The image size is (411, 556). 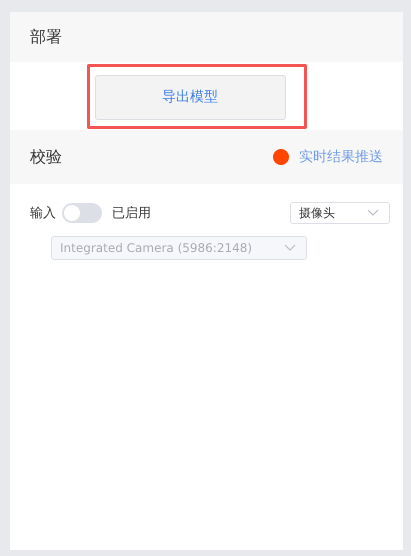 I want to click on section-title: 校验, so click(x=46, y=157).